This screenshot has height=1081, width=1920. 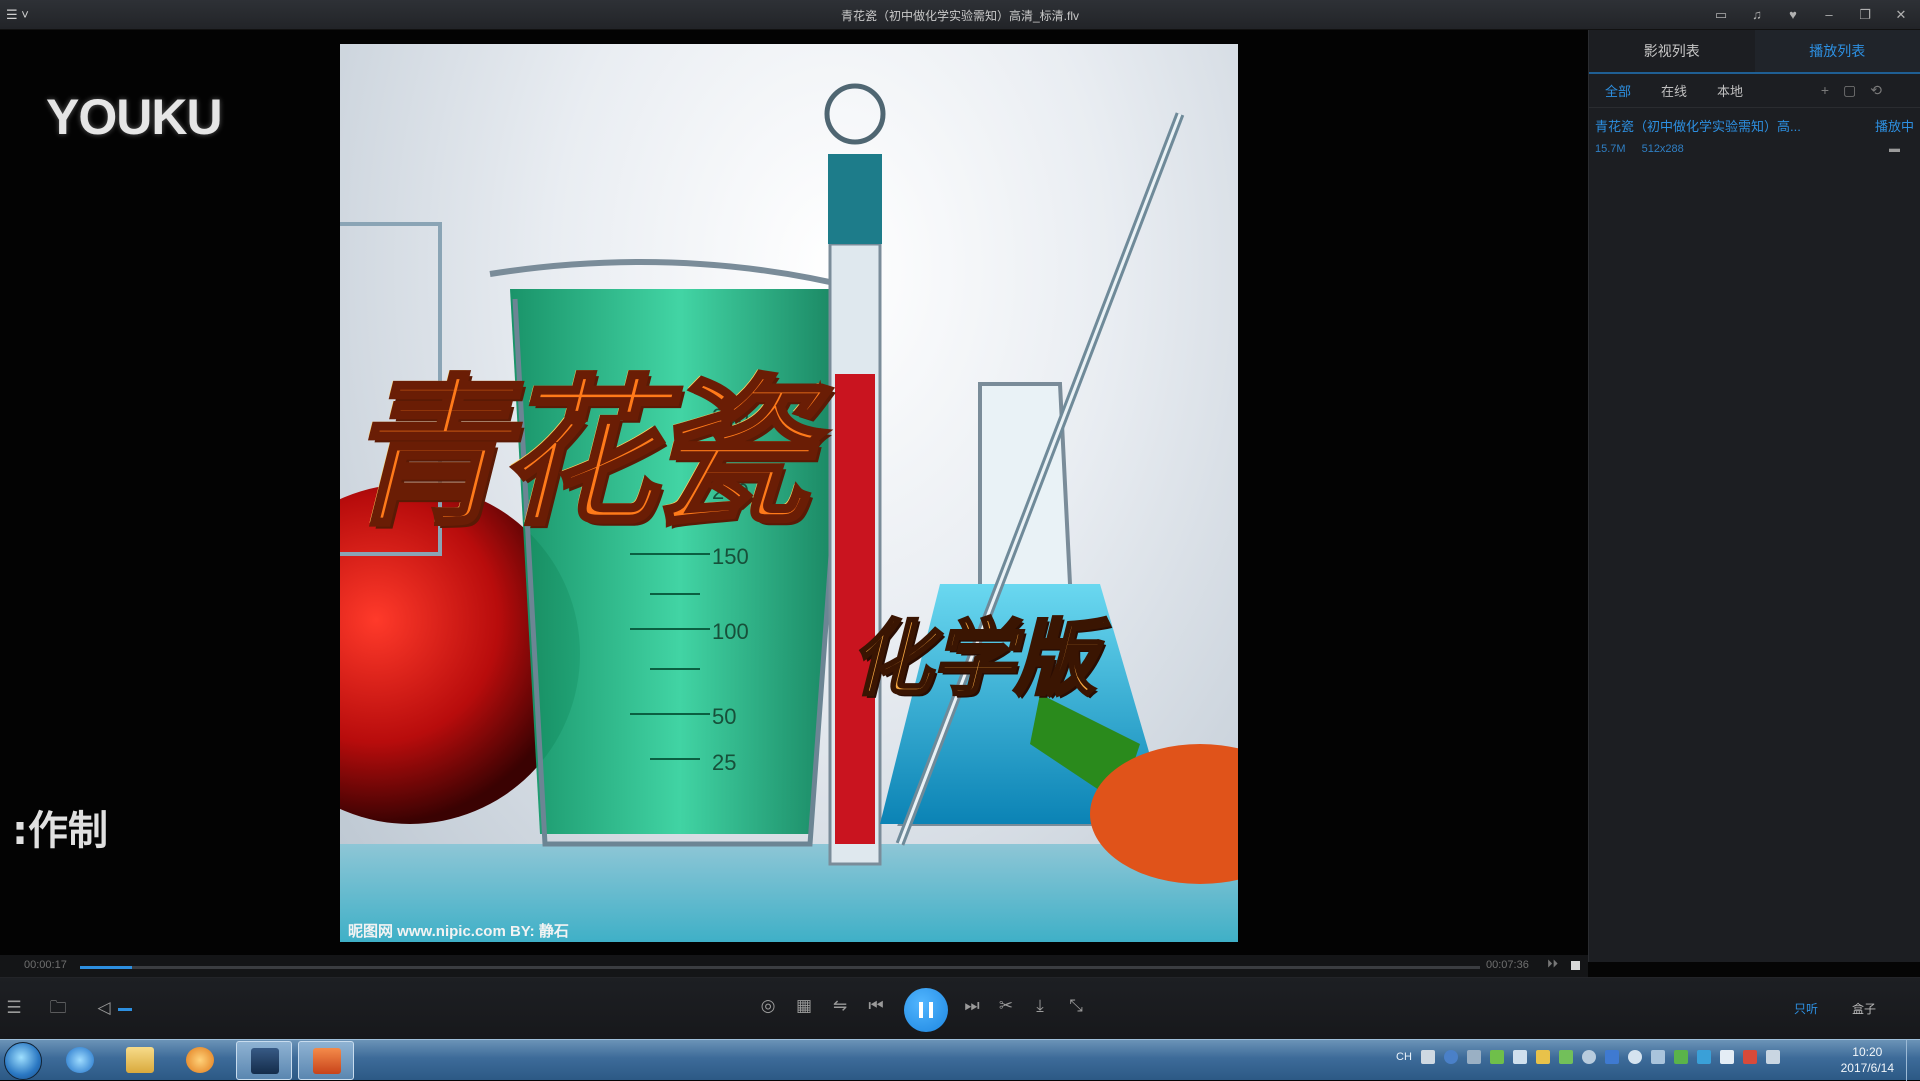 I want to click on fullscreen-icon: ⤡, so click(x=1076, y=1006).